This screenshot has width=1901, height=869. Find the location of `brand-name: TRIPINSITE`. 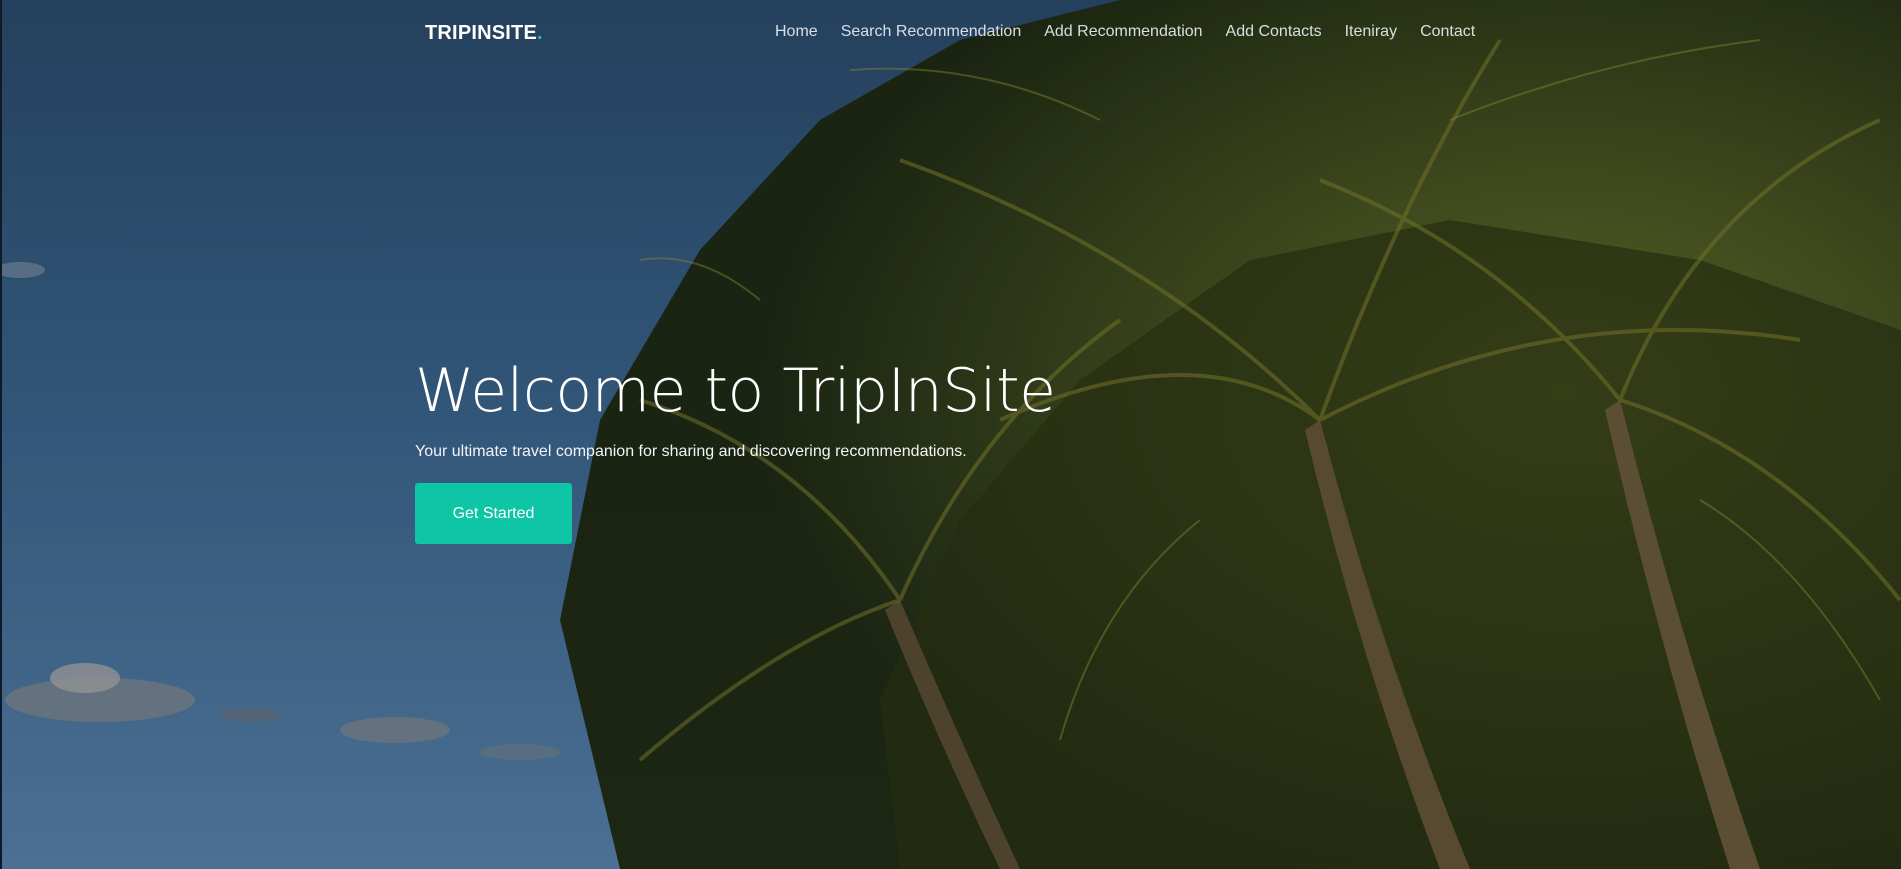

brand-name: TRIPINSITE is located at coordinates (481, 33).